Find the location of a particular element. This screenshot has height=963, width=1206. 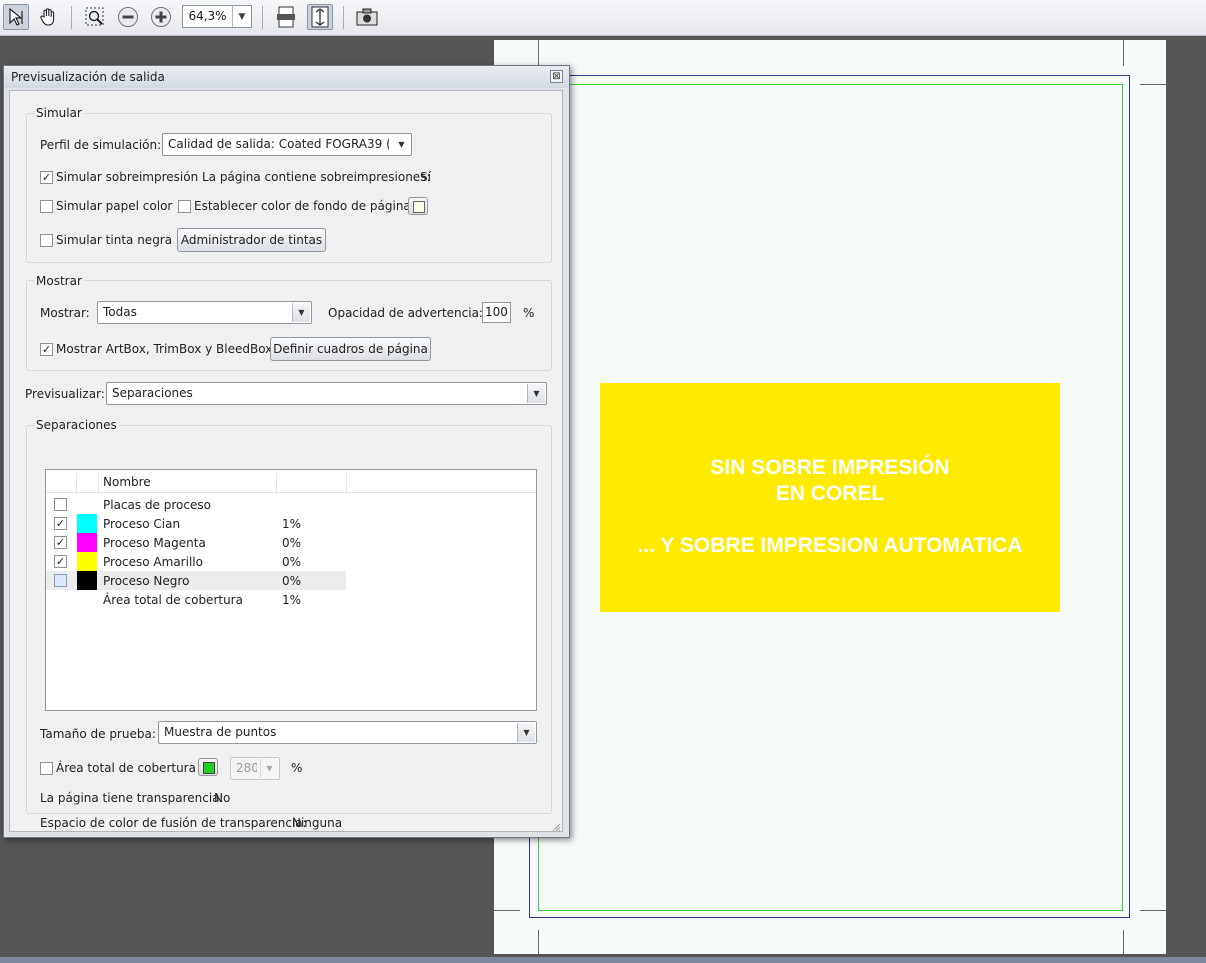

cobertura-value-select: 280 ▼ is located at coordinates (255, 768).